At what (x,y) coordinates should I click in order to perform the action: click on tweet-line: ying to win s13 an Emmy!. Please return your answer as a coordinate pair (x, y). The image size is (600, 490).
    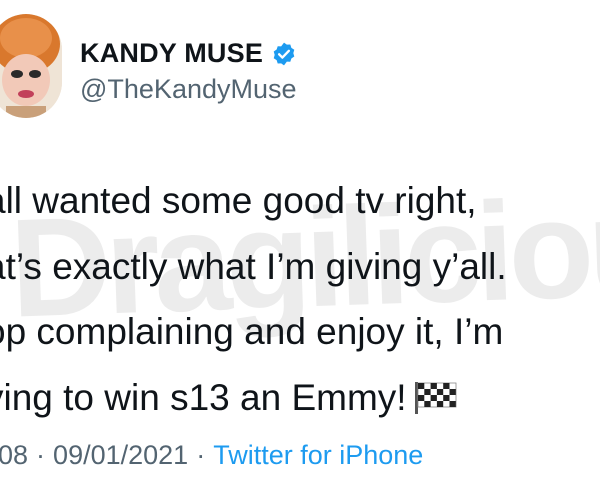
    Looking at the image, I should click on (253, 400).